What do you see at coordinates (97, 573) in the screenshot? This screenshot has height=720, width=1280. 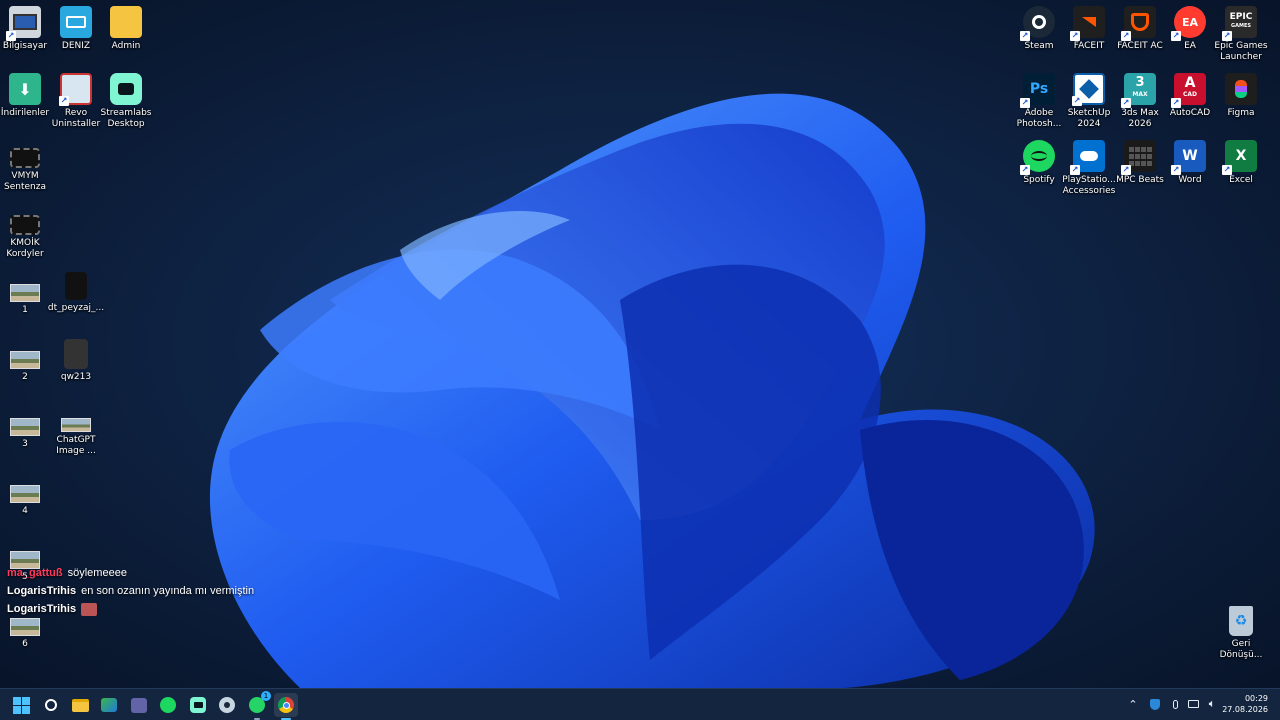 I see `chat-text: söylemeeee` at bounding box center [97, 573].